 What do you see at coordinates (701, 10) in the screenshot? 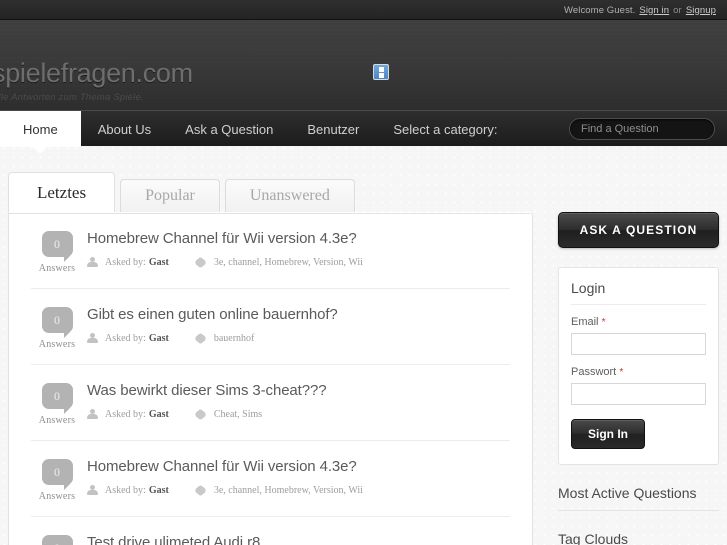
I see `signup-link: Signup` at bounding box center [701, 10].